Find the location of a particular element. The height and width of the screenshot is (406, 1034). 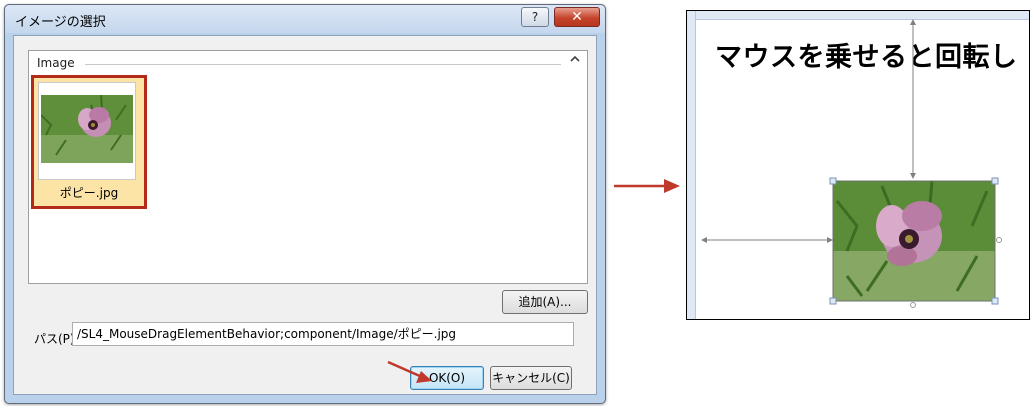

poppy-image-element is located at coordinates (914, 240).